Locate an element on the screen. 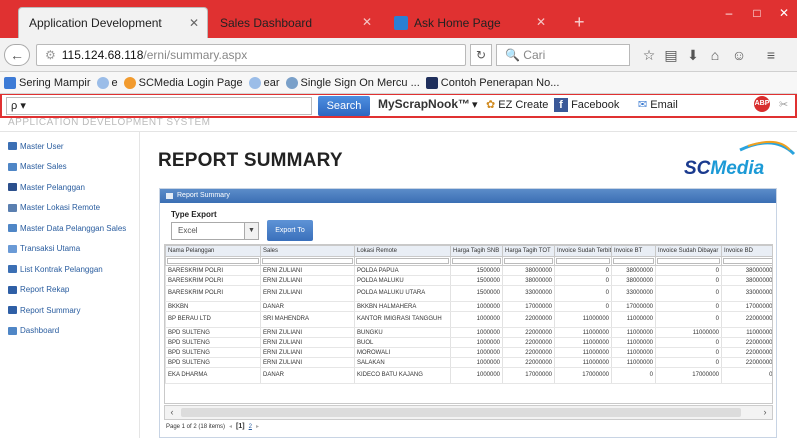 The image size is (797, 438). table-cell: BARESKRIM POLRI is located at coordinates (213, 293).